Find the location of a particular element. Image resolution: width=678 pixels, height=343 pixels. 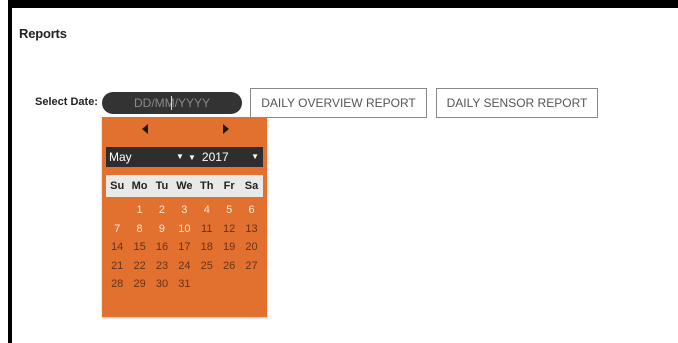

day-cell: 12 is located at coordinates (229, 229).